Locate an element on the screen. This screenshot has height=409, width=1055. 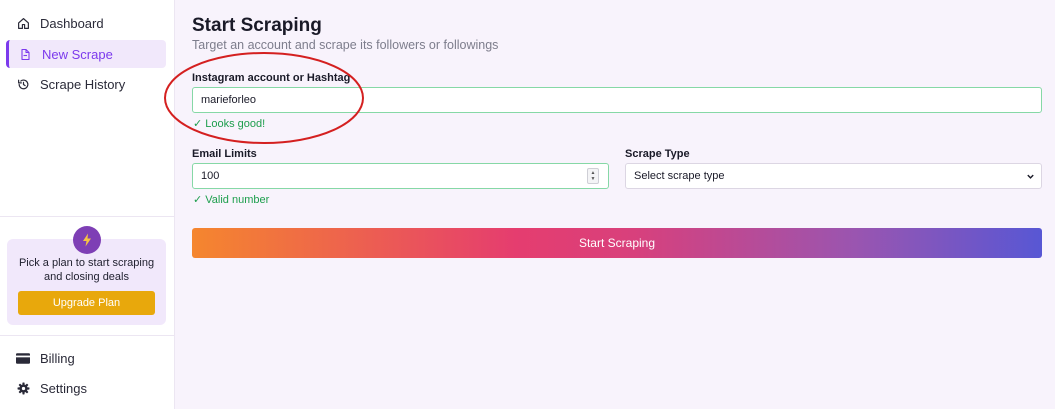
email-limits-label: Email Limits is located at coordinates (224, 154).